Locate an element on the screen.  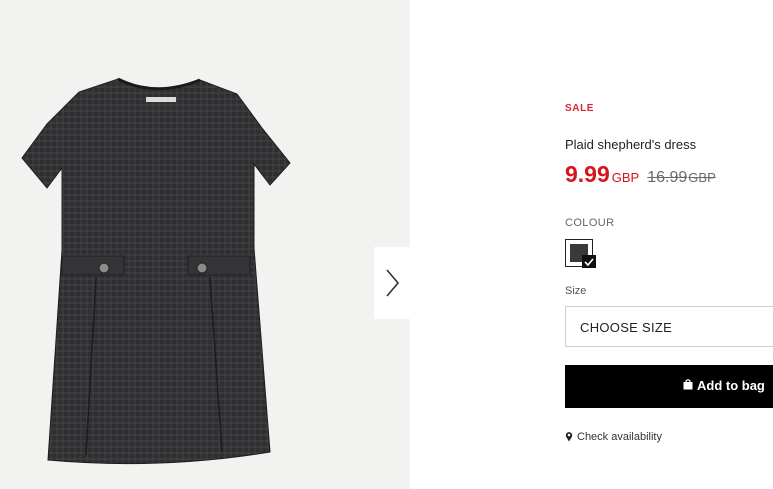
next-image-button is located at coordinates (392, 283).